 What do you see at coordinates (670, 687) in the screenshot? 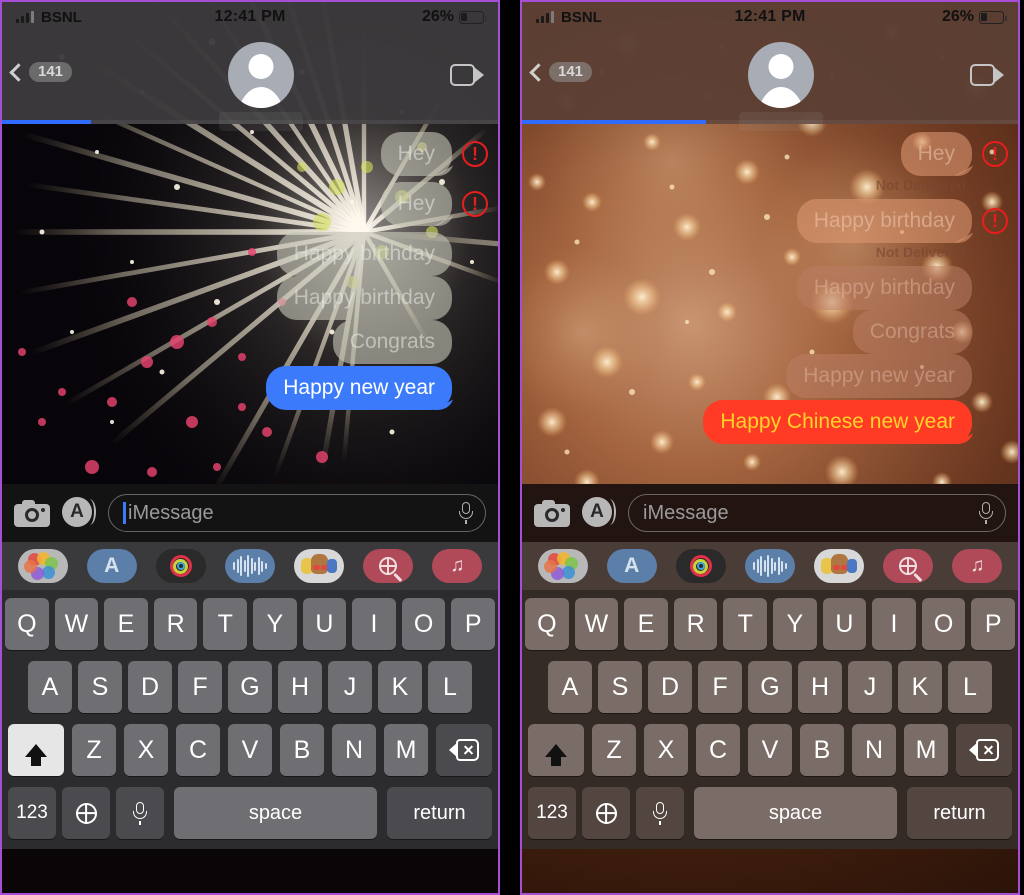
I see `key-d: D` at bounding box center [670, 687].